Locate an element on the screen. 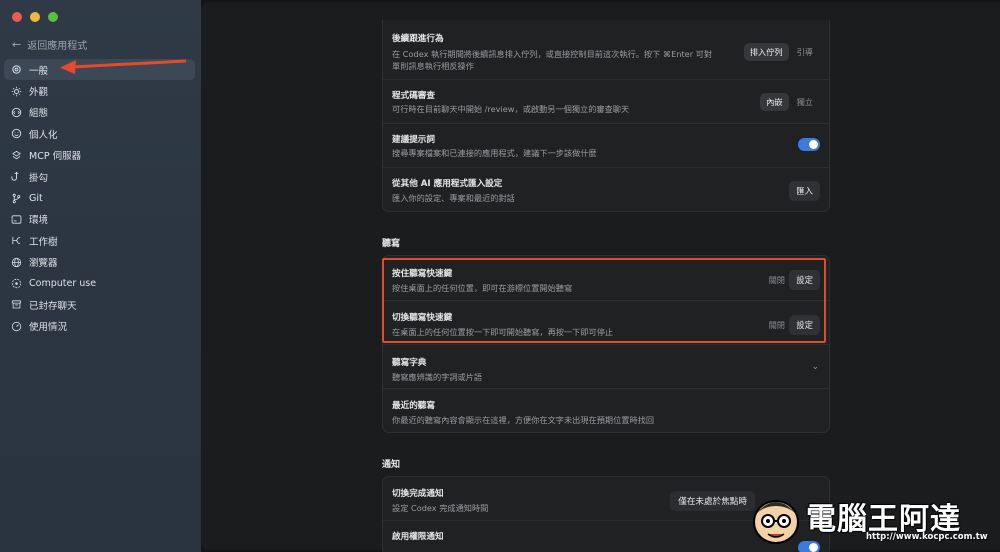 The width and height of the screenshot is (1000, 552). row-title: 切換聽寫快速鍵 is located at coordinates (422, 318).